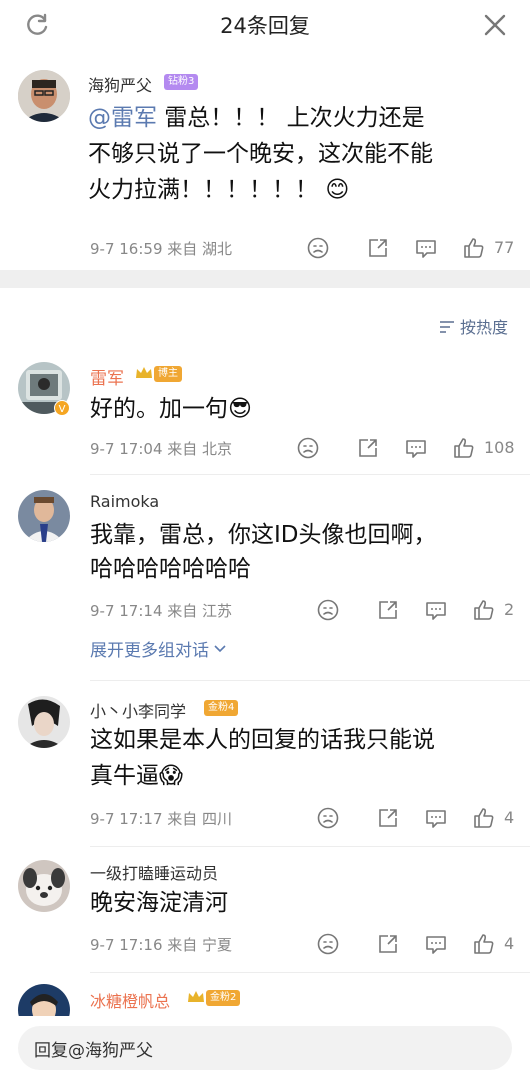 The image size is (530, 1080). Describe the element at coordinates (154, 872) in the screenshot. I see `username: 一级打瞌睡运动员` at that location.